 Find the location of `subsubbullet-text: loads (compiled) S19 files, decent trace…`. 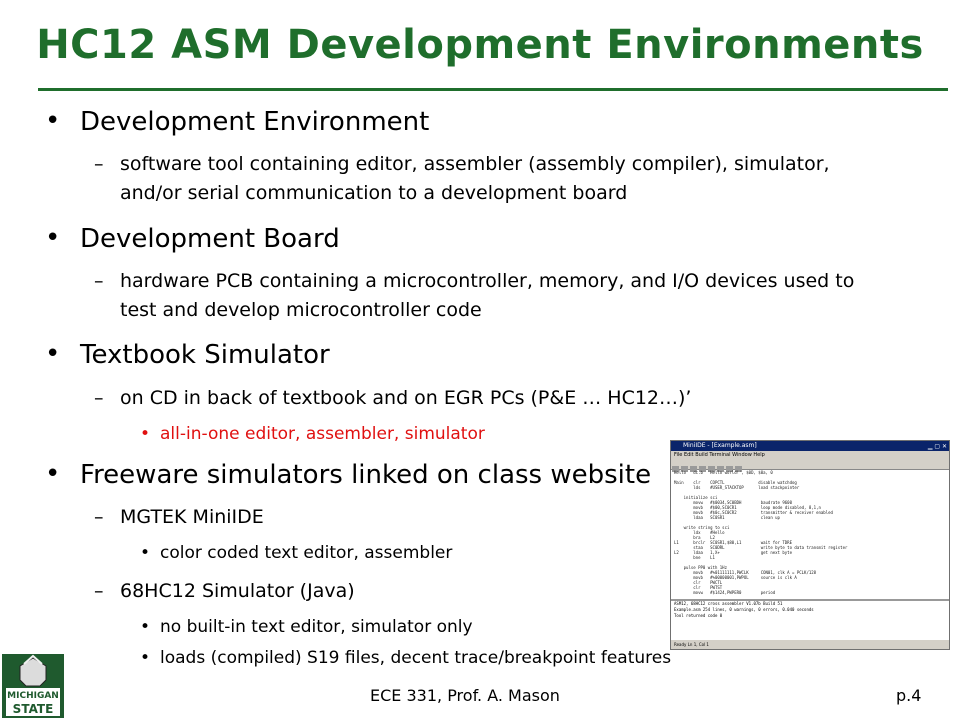

subsubbullet-text: loads (compiled) S19 files, decent trace… is located at coordinates (416, 658).